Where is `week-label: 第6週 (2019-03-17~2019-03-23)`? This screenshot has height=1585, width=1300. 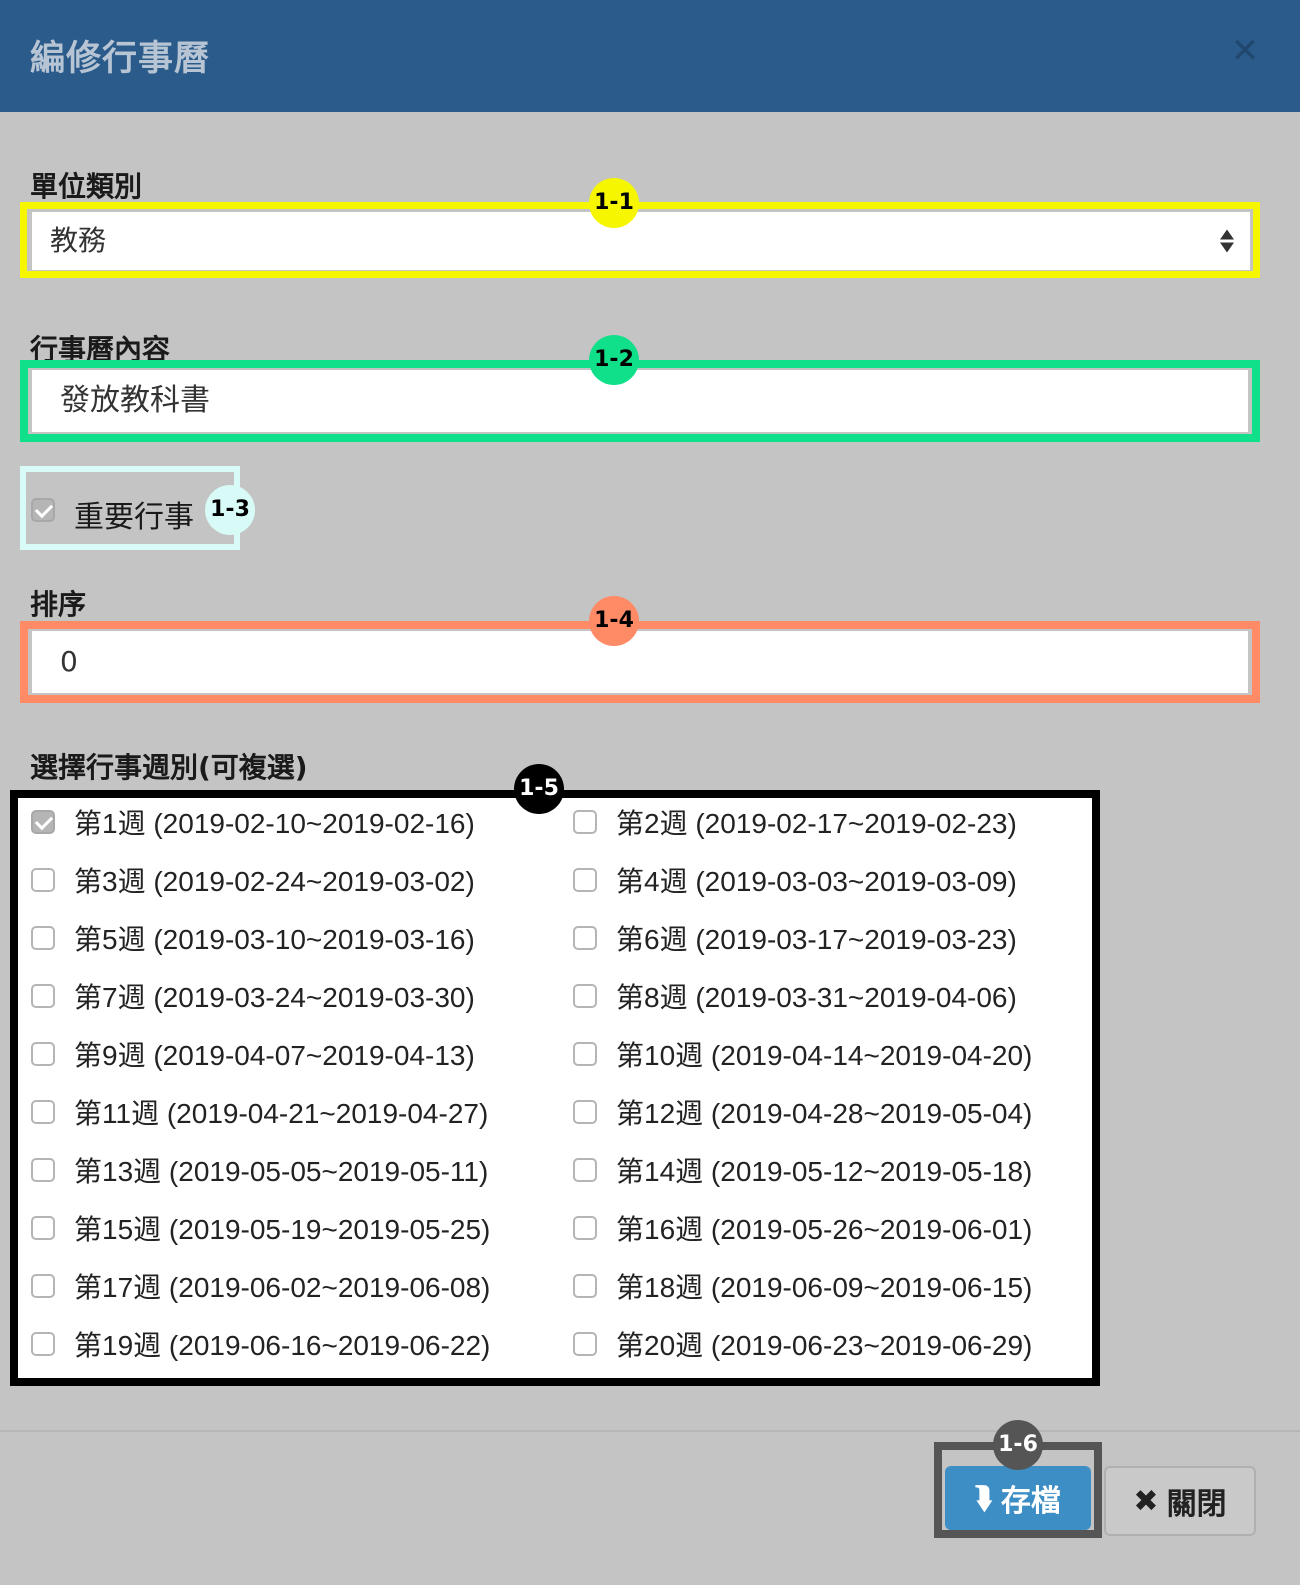
week-label: 第6週 (2019-03-17~2019-03-23) is located at coordinates (816, 939).